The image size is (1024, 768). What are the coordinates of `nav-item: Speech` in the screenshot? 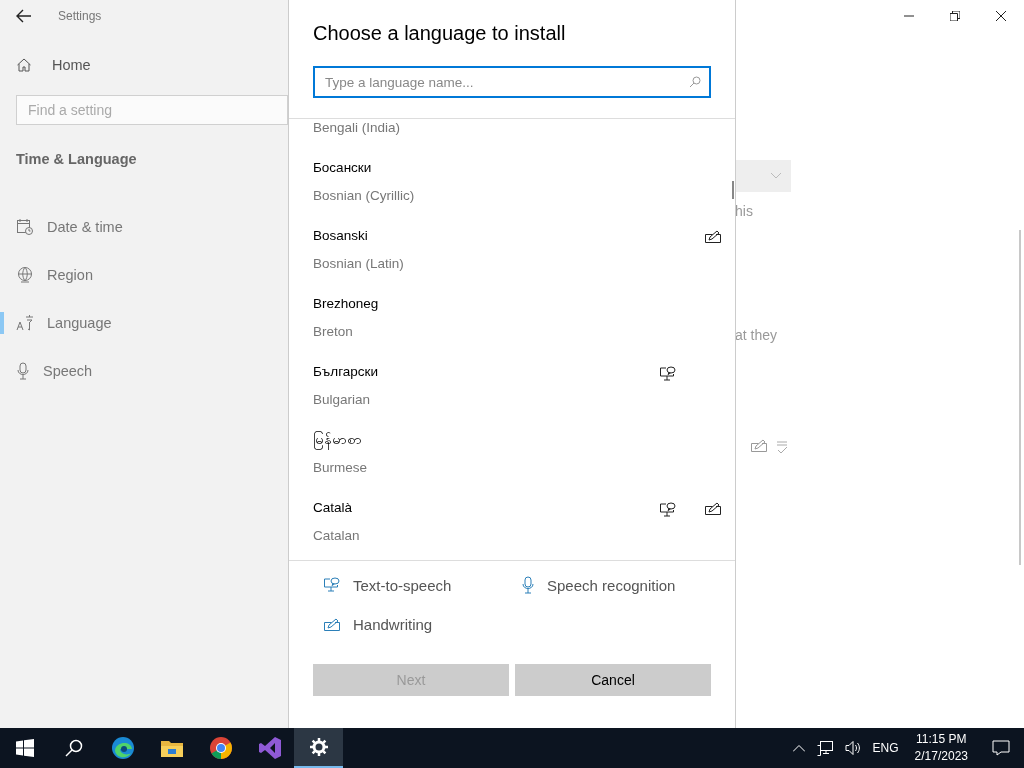 It's located at (144, 371).